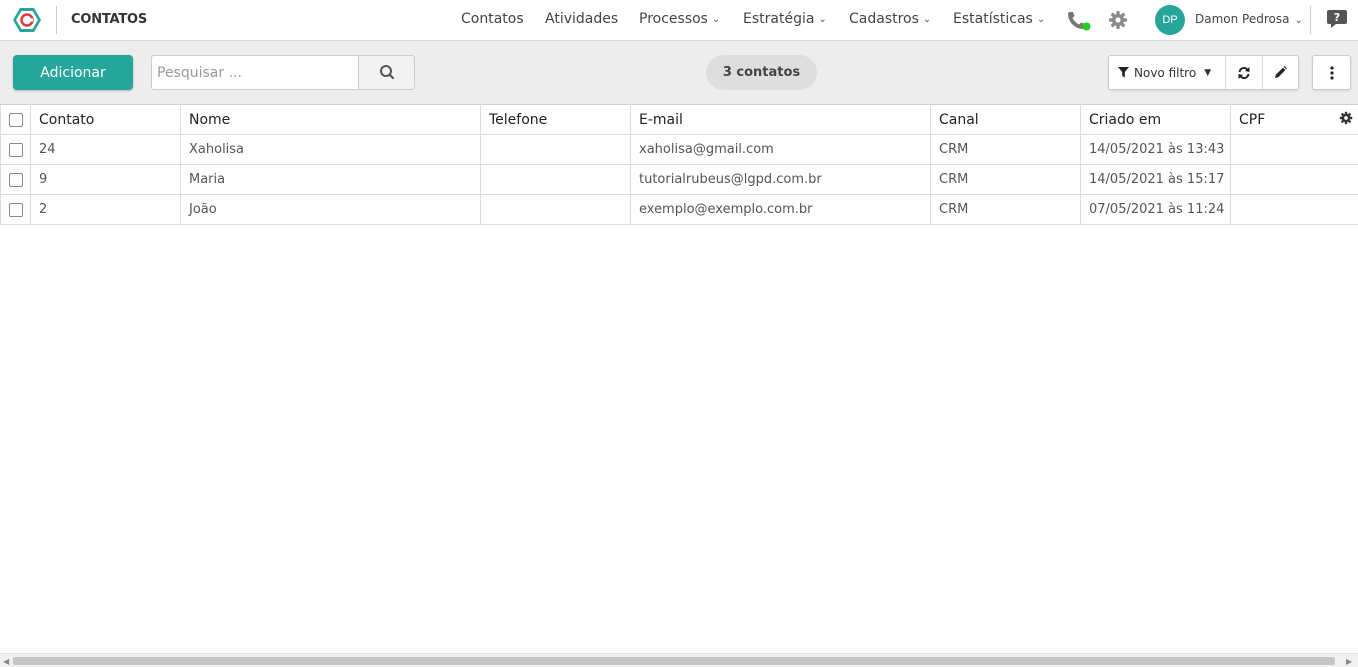  Describe the element at coordinates (1282, 119) in the screenshot. I see `column-header-cpf: CPF` at that location.